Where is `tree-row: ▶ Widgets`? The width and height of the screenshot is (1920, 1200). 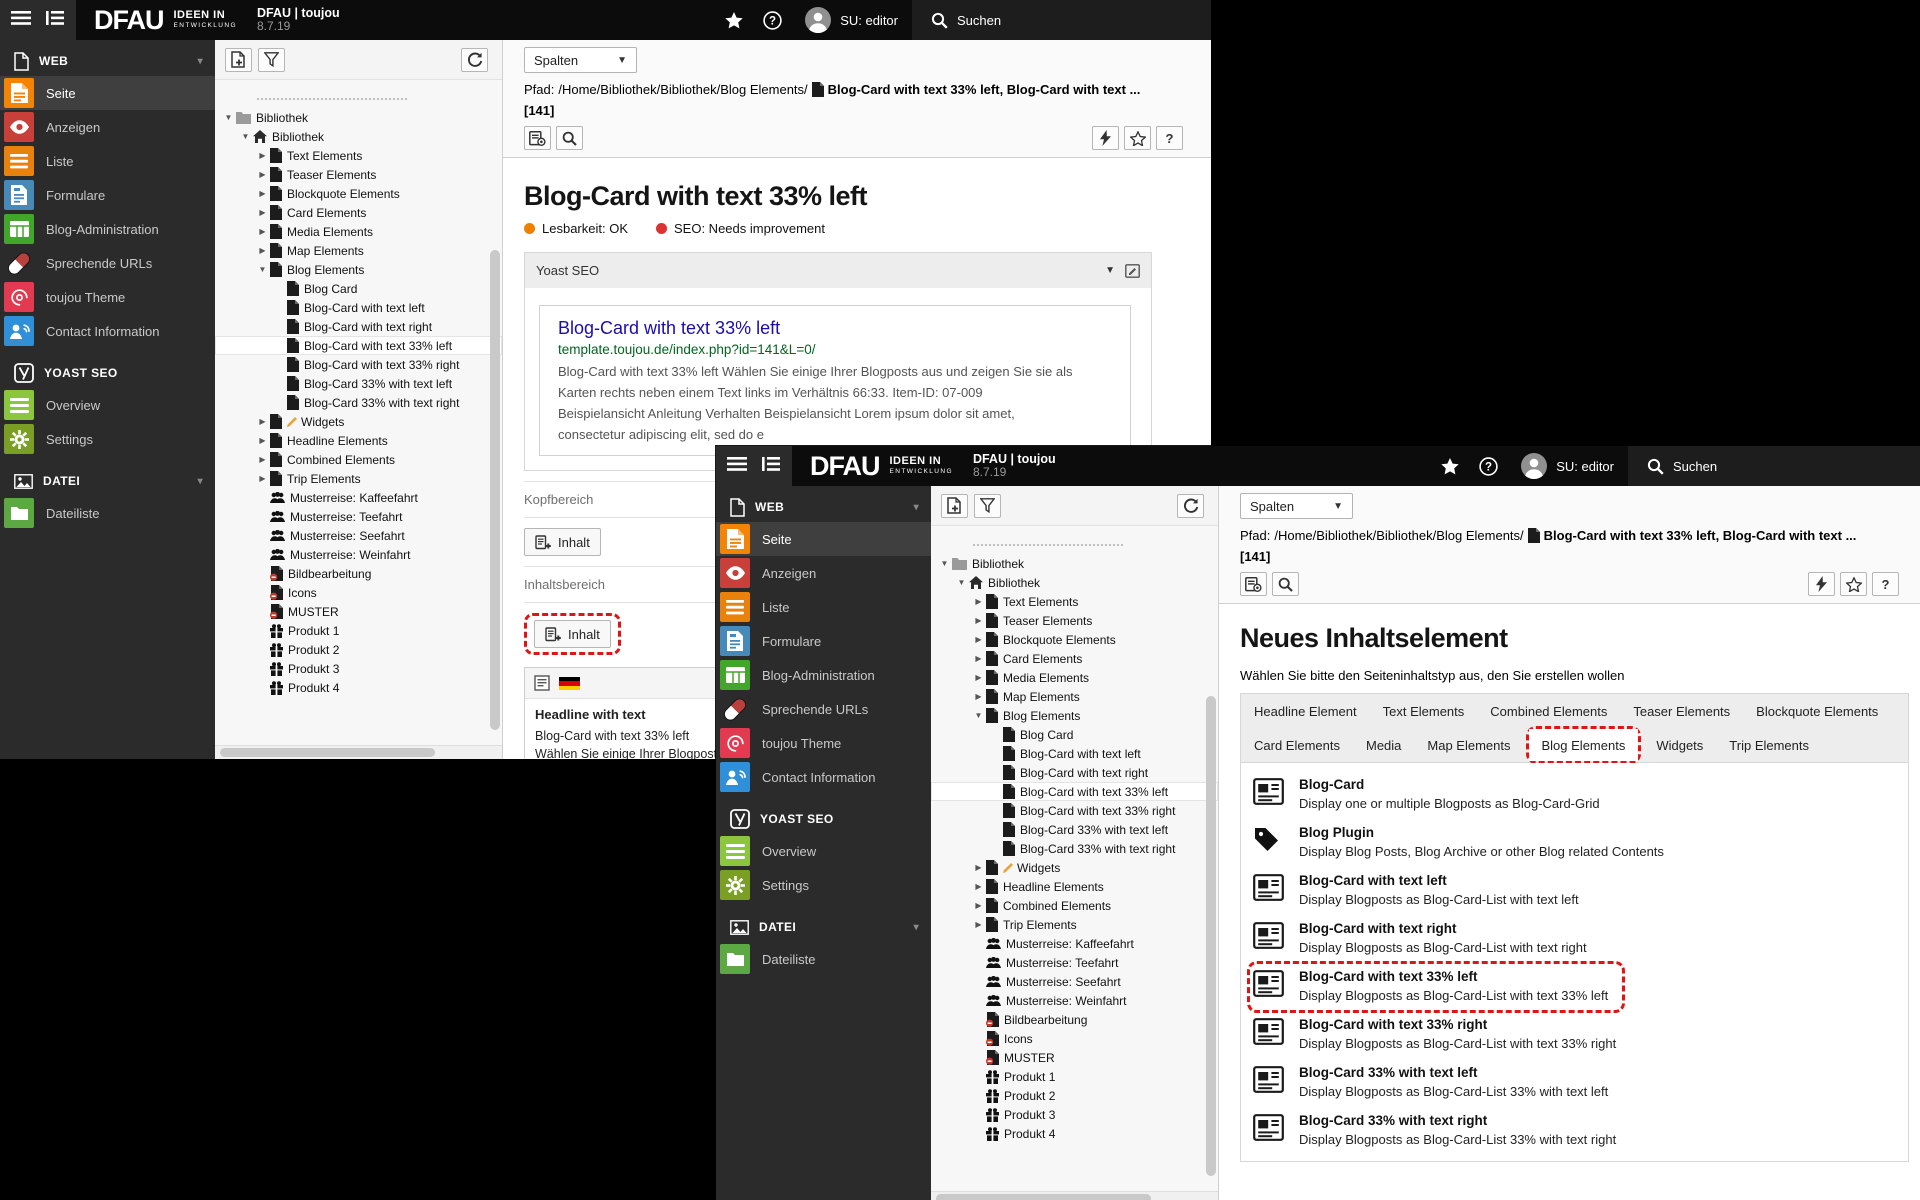
tree-row: ▶ Widgets is located at coordinates (1074, 867).